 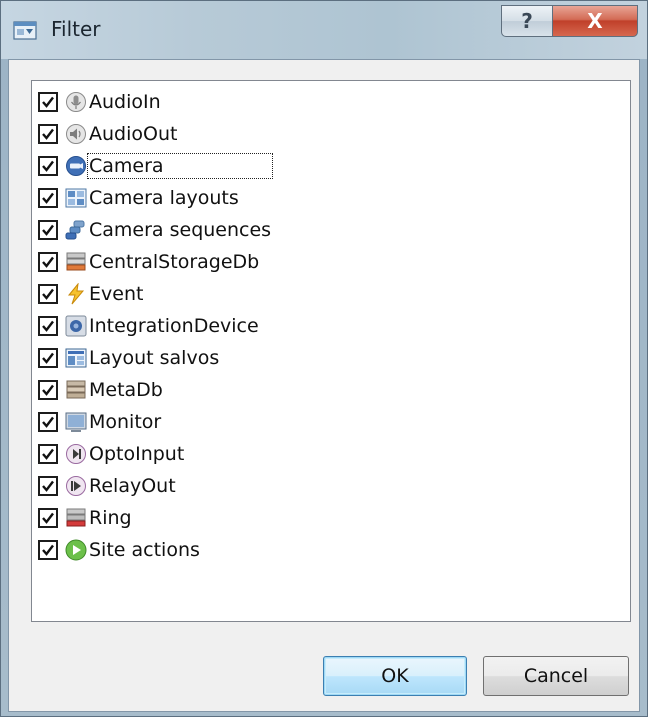 I want to click on ok-button: OK, so click(x=395, y=676).